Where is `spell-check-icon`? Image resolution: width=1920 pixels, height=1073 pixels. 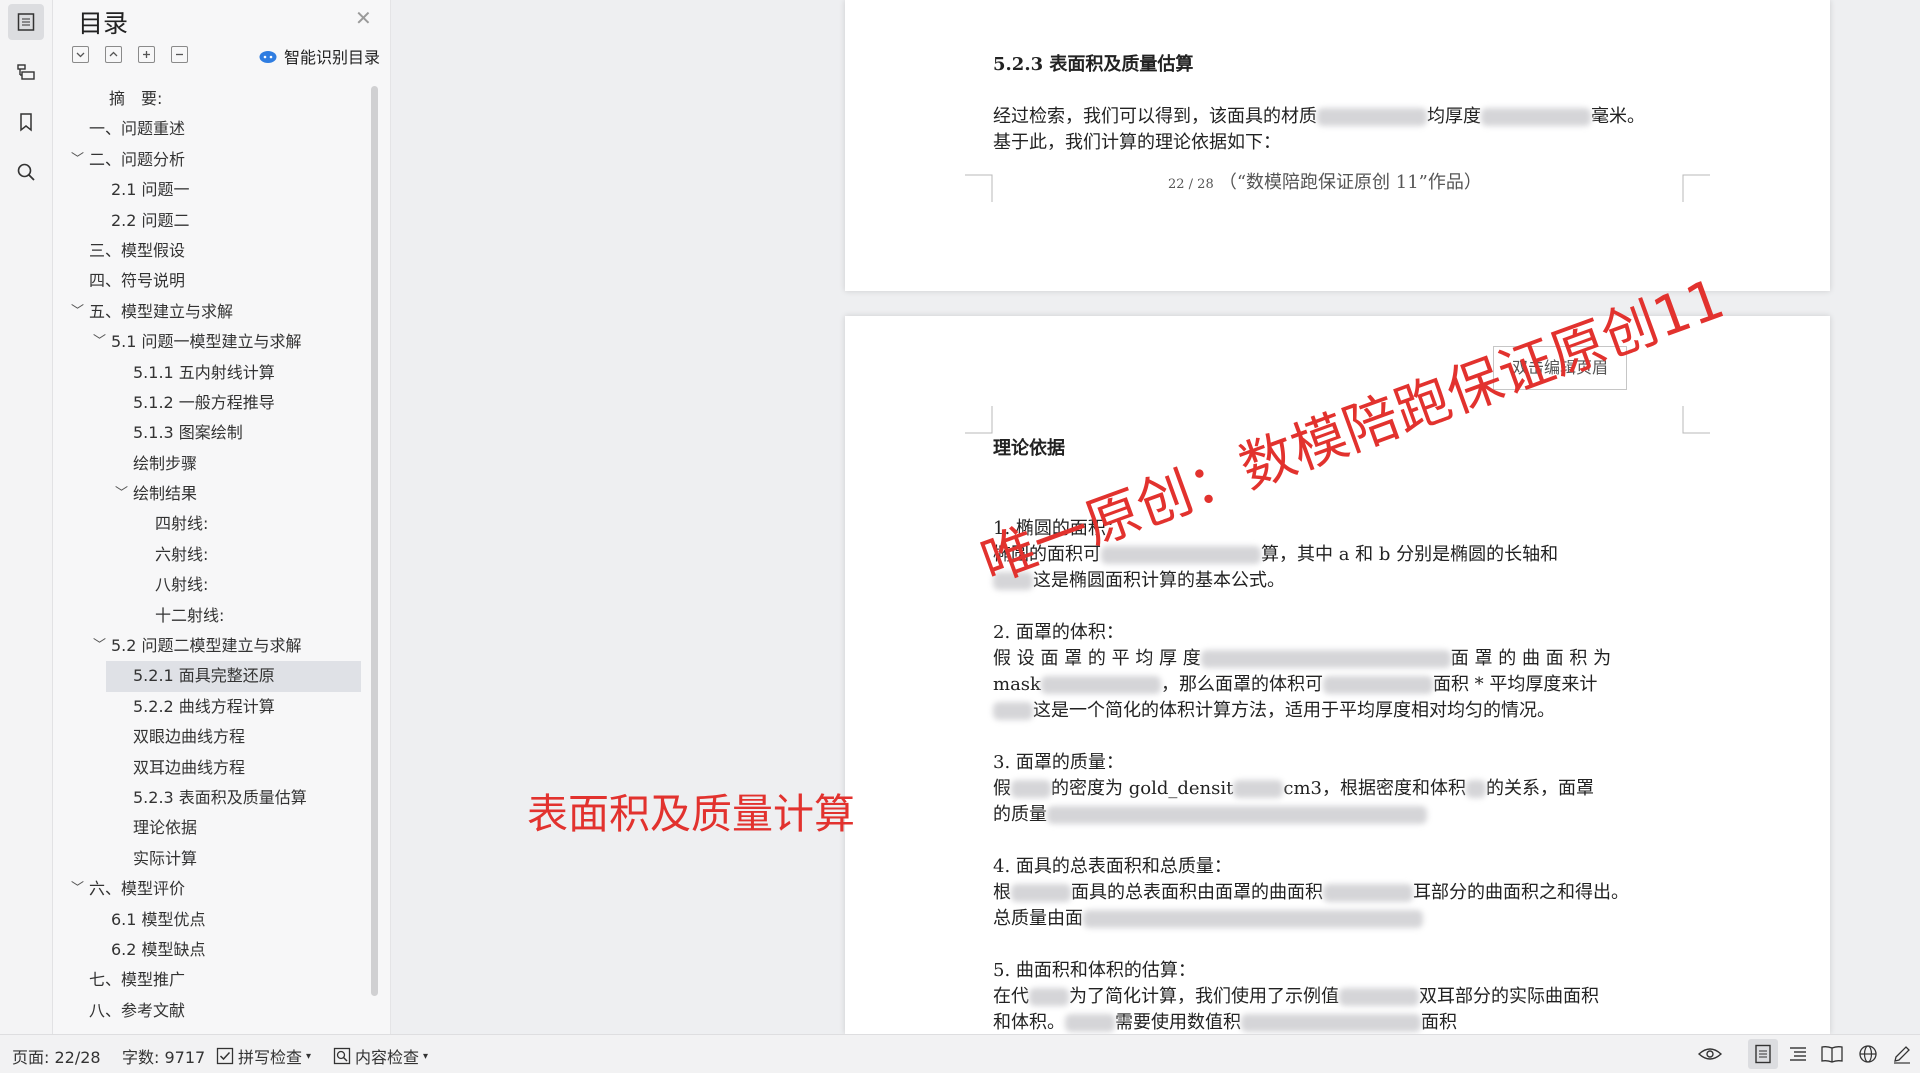 spell-check-icon is located at coordinates (225, 1056).